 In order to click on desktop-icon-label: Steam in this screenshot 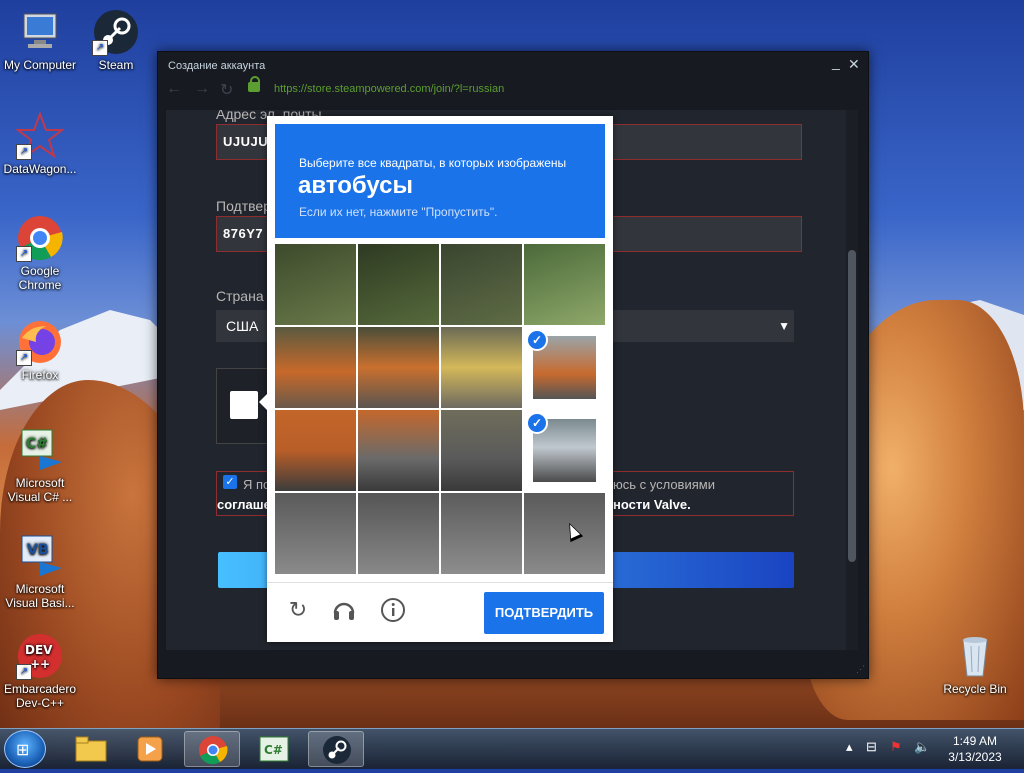, I will do `click(116, 65)`.